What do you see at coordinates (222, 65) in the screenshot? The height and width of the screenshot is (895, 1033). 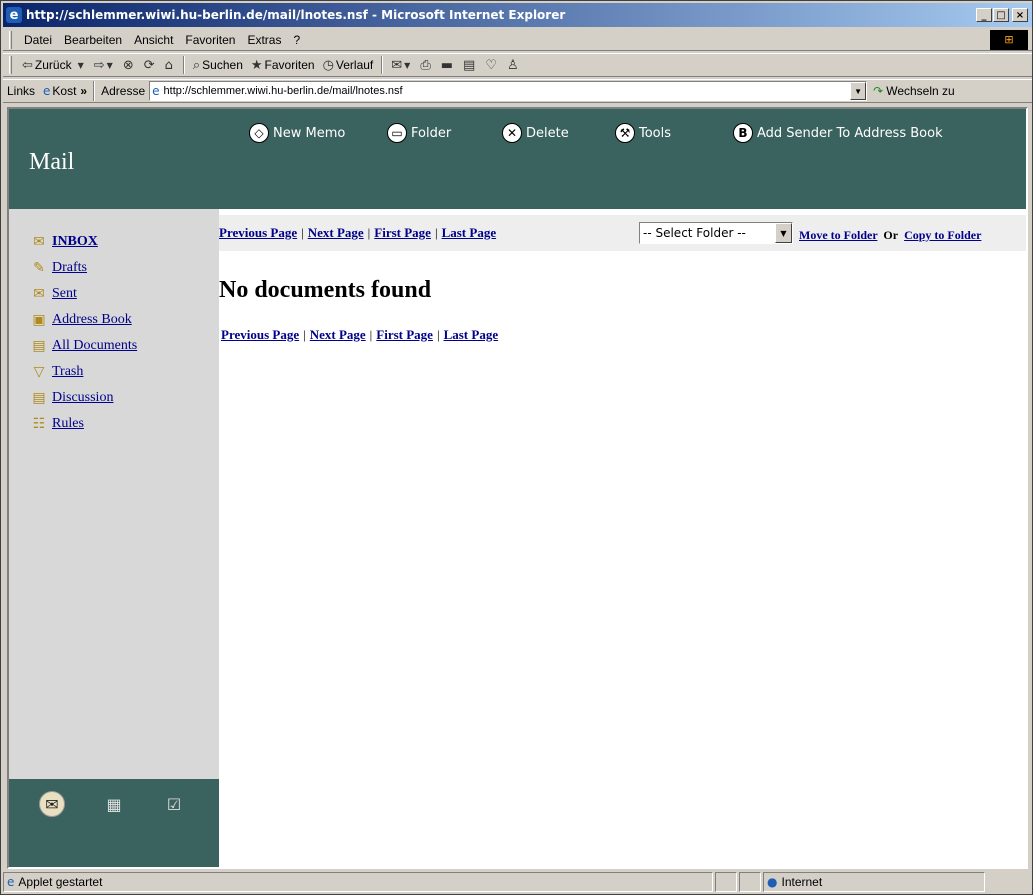 I see `search-label: Suchen` at bounding box center [222, 65].